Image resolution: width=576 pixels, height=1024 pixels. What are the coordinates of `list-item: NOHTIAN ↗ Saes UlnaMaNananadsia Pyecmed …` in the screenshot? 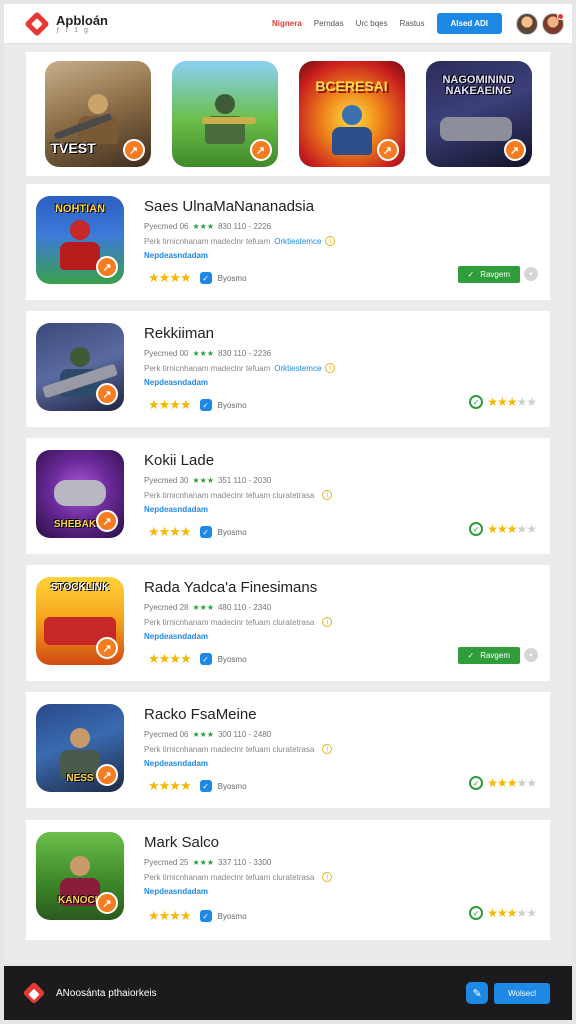 It's located at (288, 242).